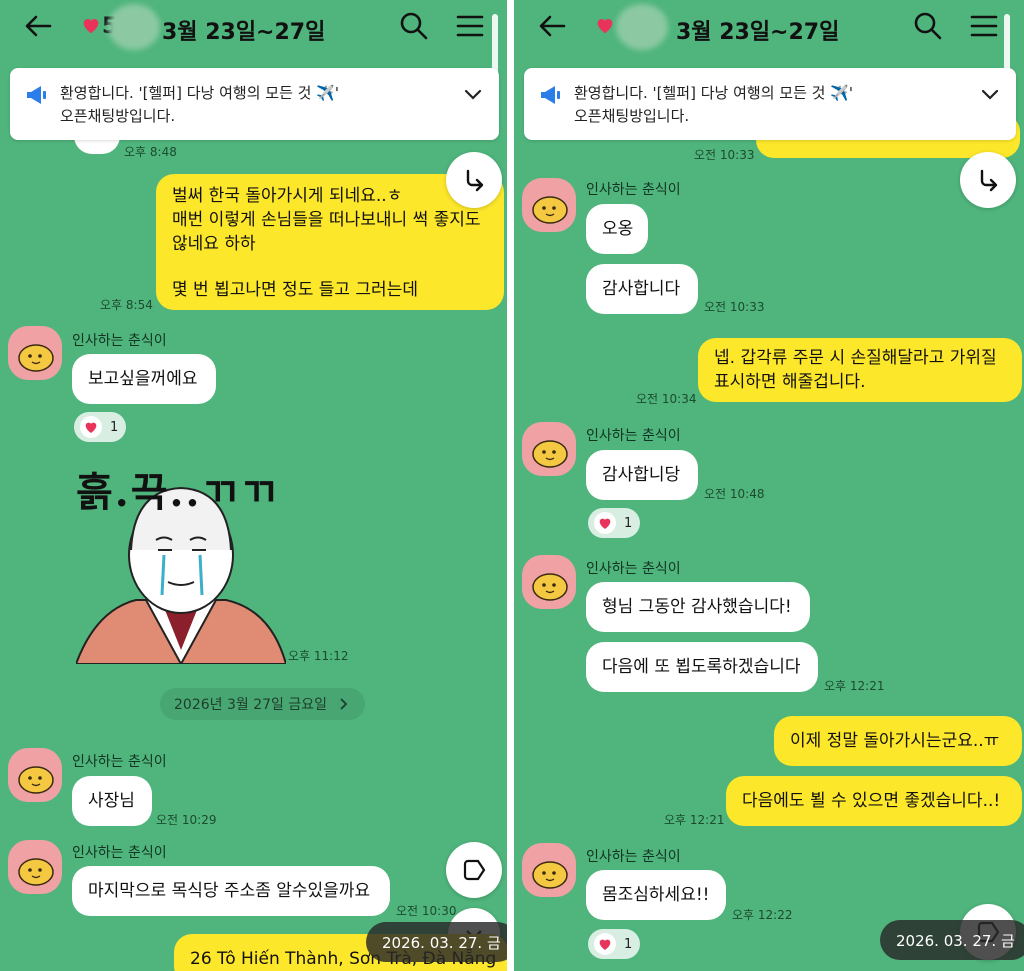  Describe the element at coordinates (656, 895) in the screenshot. I see `message-bubble: 몸조심하세요!!` at that location.